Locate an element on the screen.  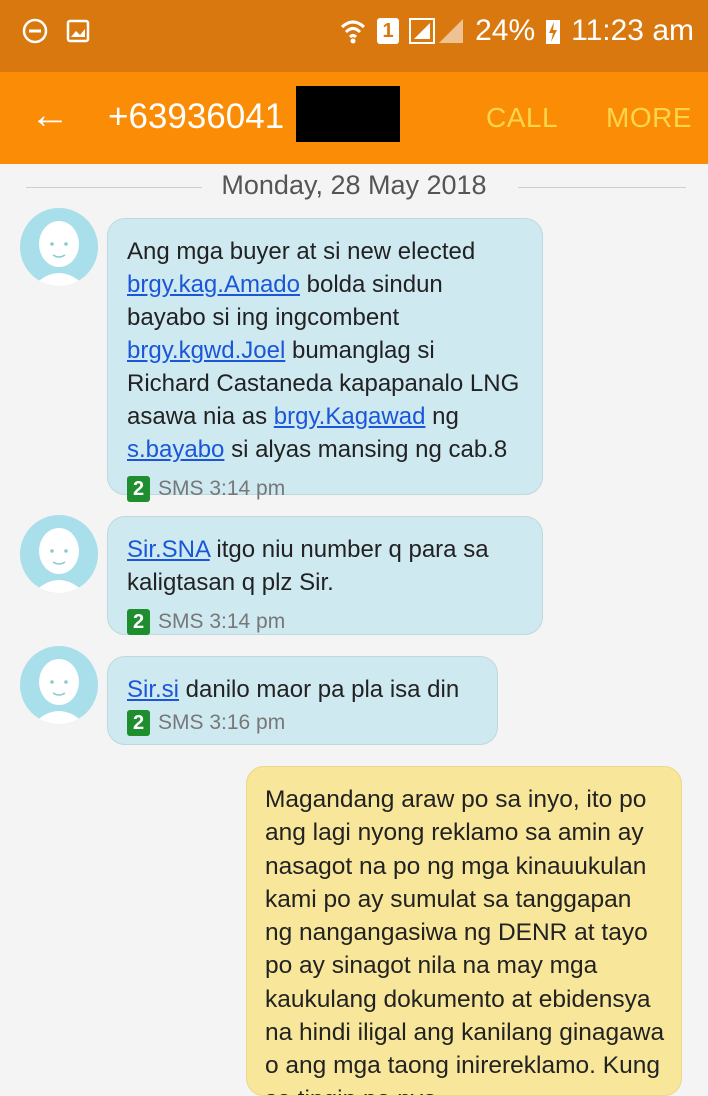
redaction-box is located at coordinates (348, 114).